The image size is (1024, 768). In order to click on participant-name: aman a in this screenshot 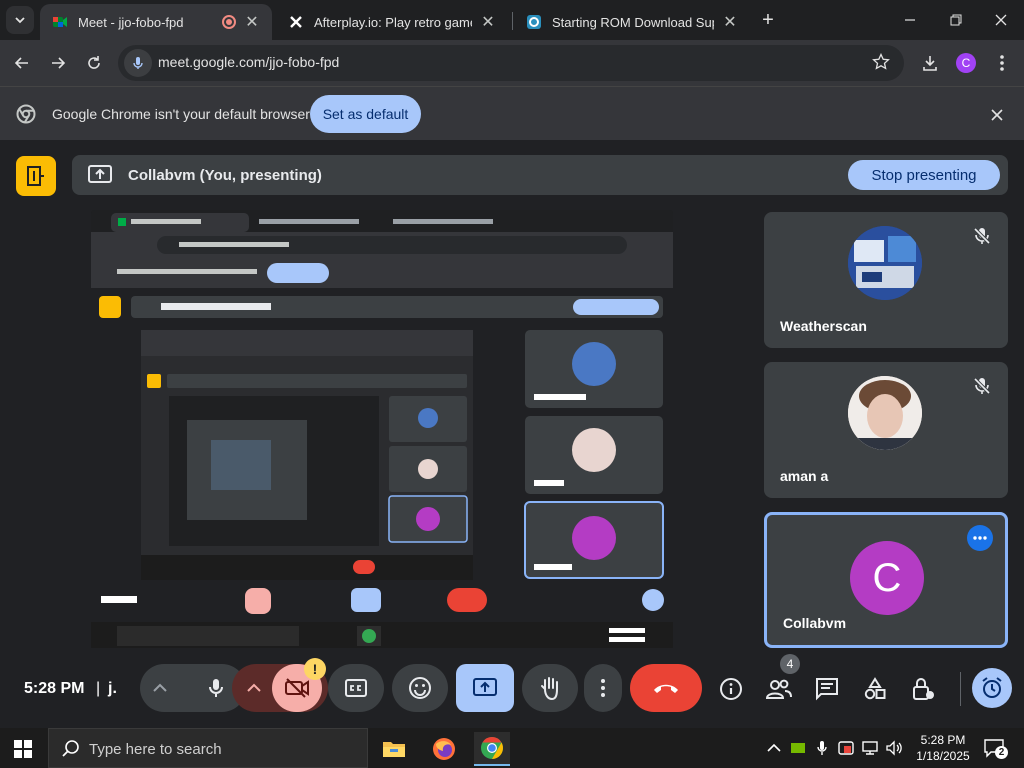, I will do `click(804, 476)`.